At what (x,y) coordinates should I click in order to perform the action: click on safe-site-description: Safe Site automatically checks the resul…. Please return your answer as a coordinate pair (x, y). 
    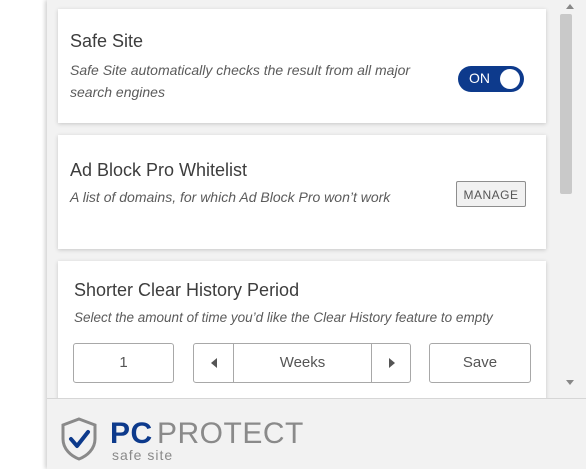
    Looking at the image, I should click on (240, 81).